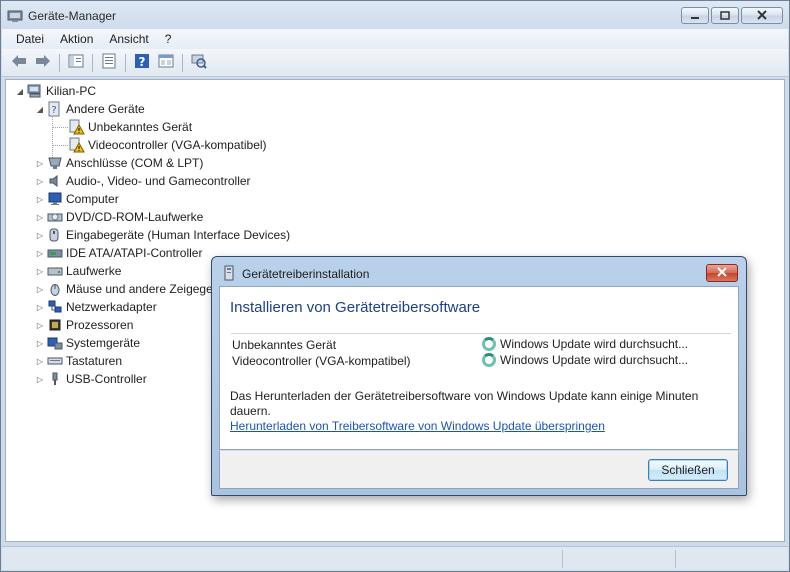  I want to click on status-bar, so click(395, 558).